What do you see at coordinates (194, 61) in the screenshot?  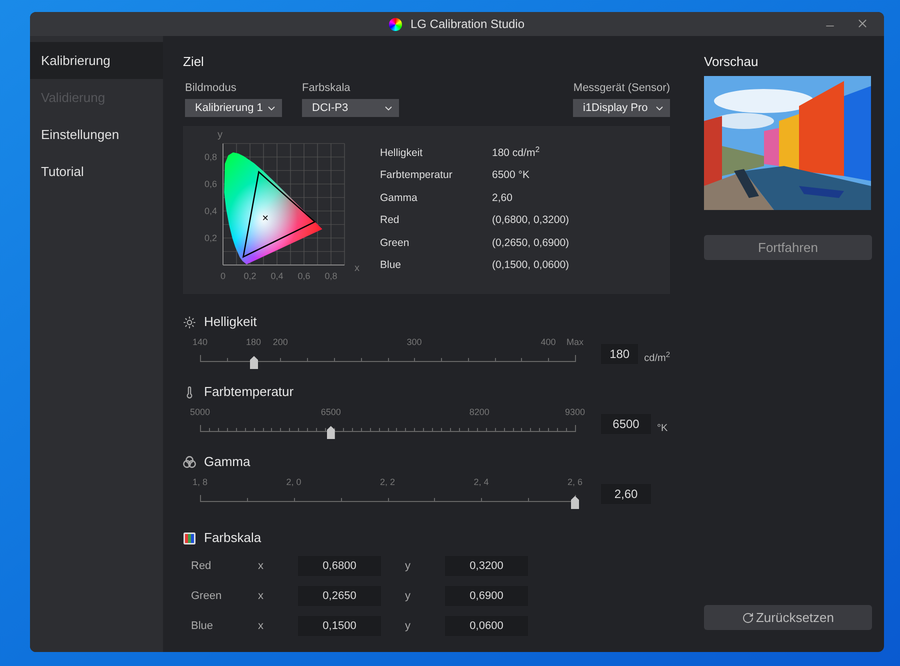 I see `section-heading: Ziel` at bounding box center [194, 61].